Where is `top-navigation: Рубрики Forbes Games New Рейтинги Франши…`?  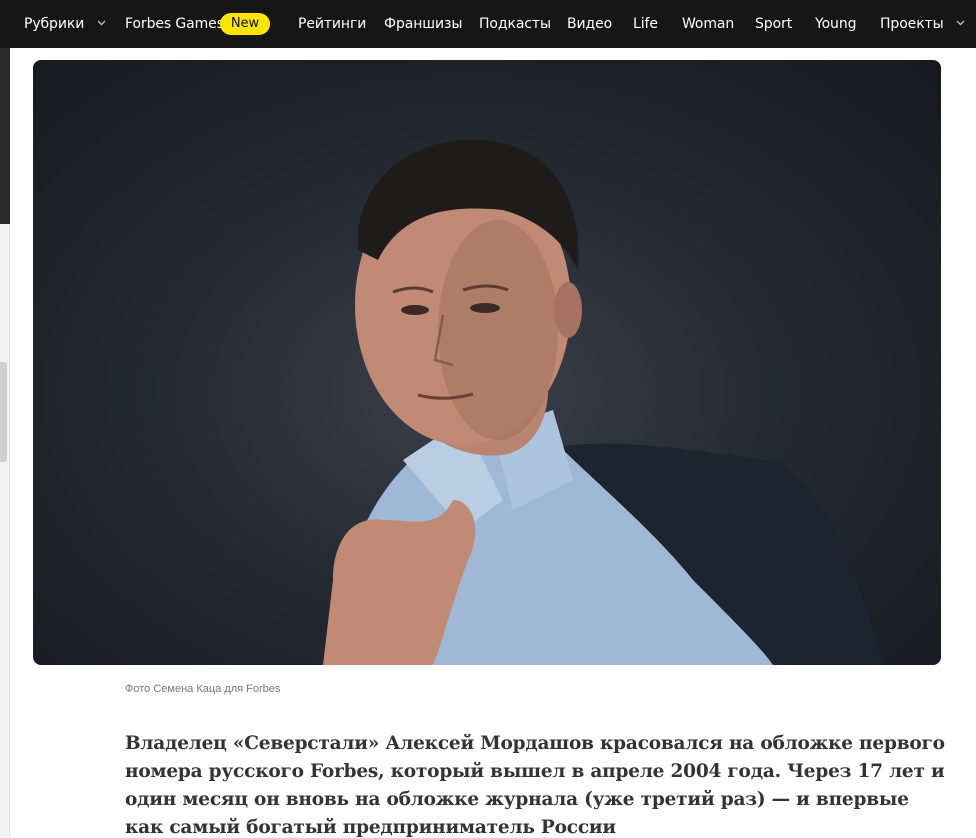
top-navigation: Рубрики Forbes Games New Рейтинги Франши… is located at coordinates (488, 24).